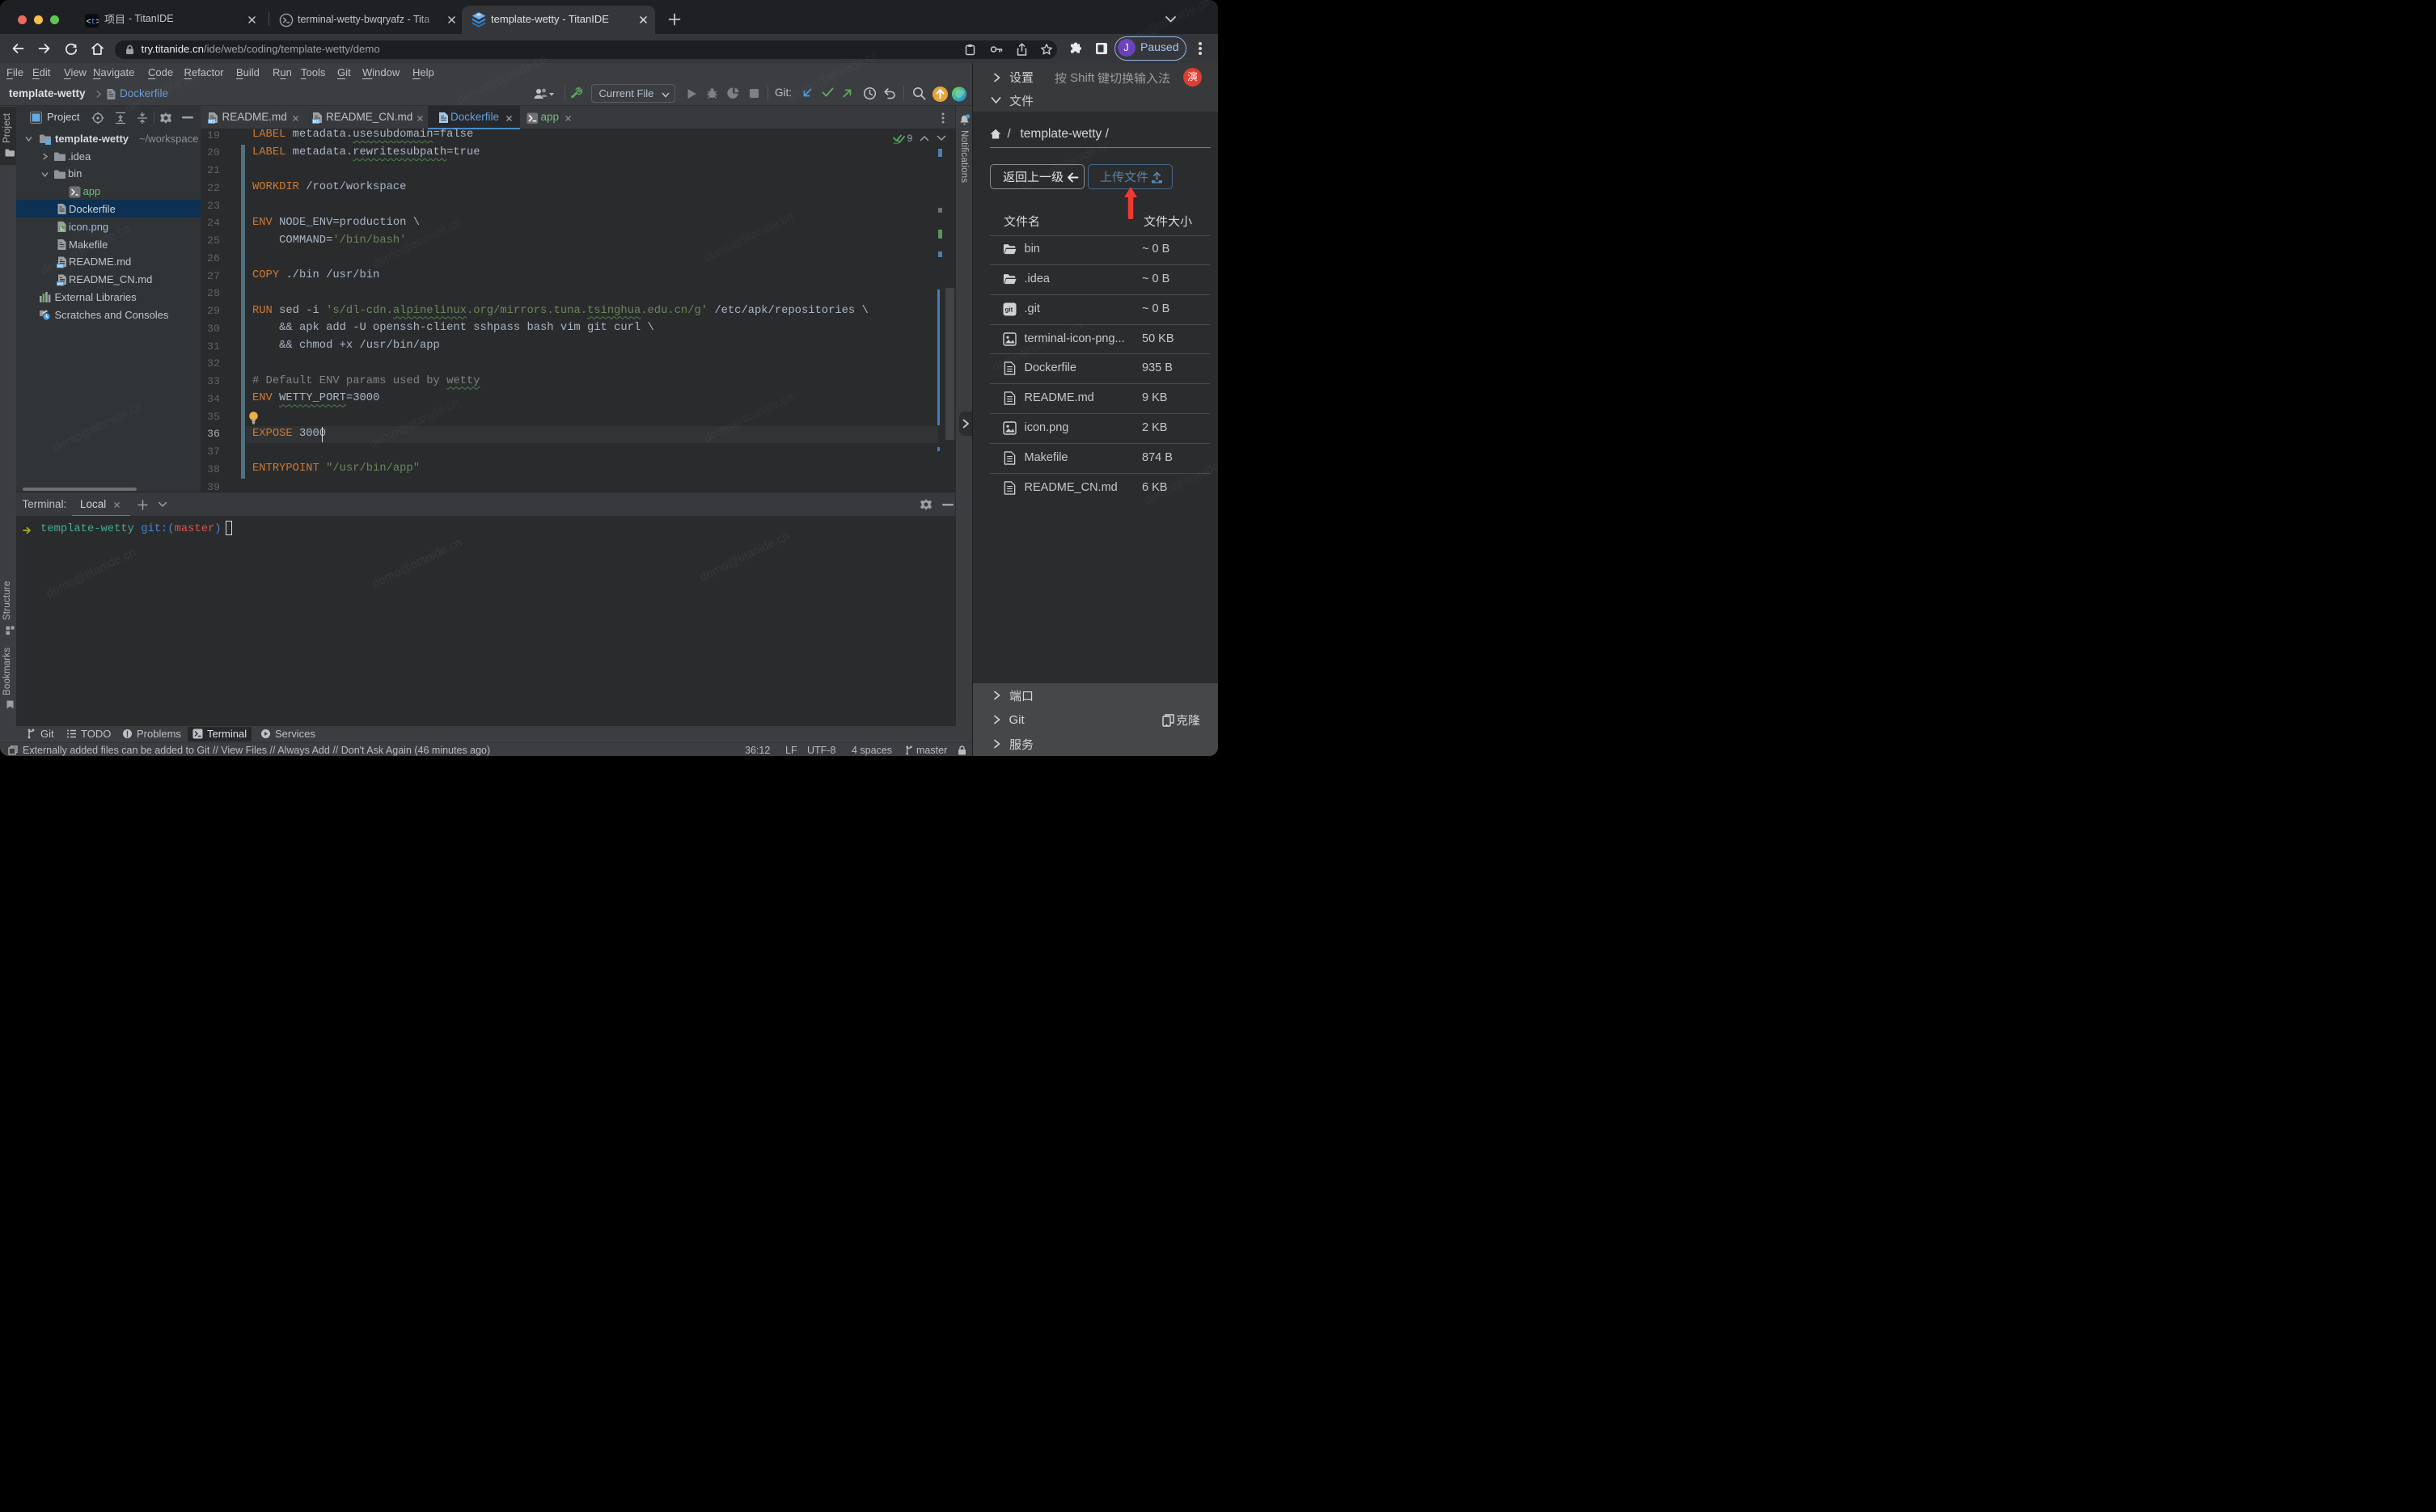 This screenshot has width=2436, height=1512. Describe the element at coordinates (93, 22) in the screenshot. I see `svg-text: <t>` at that location.